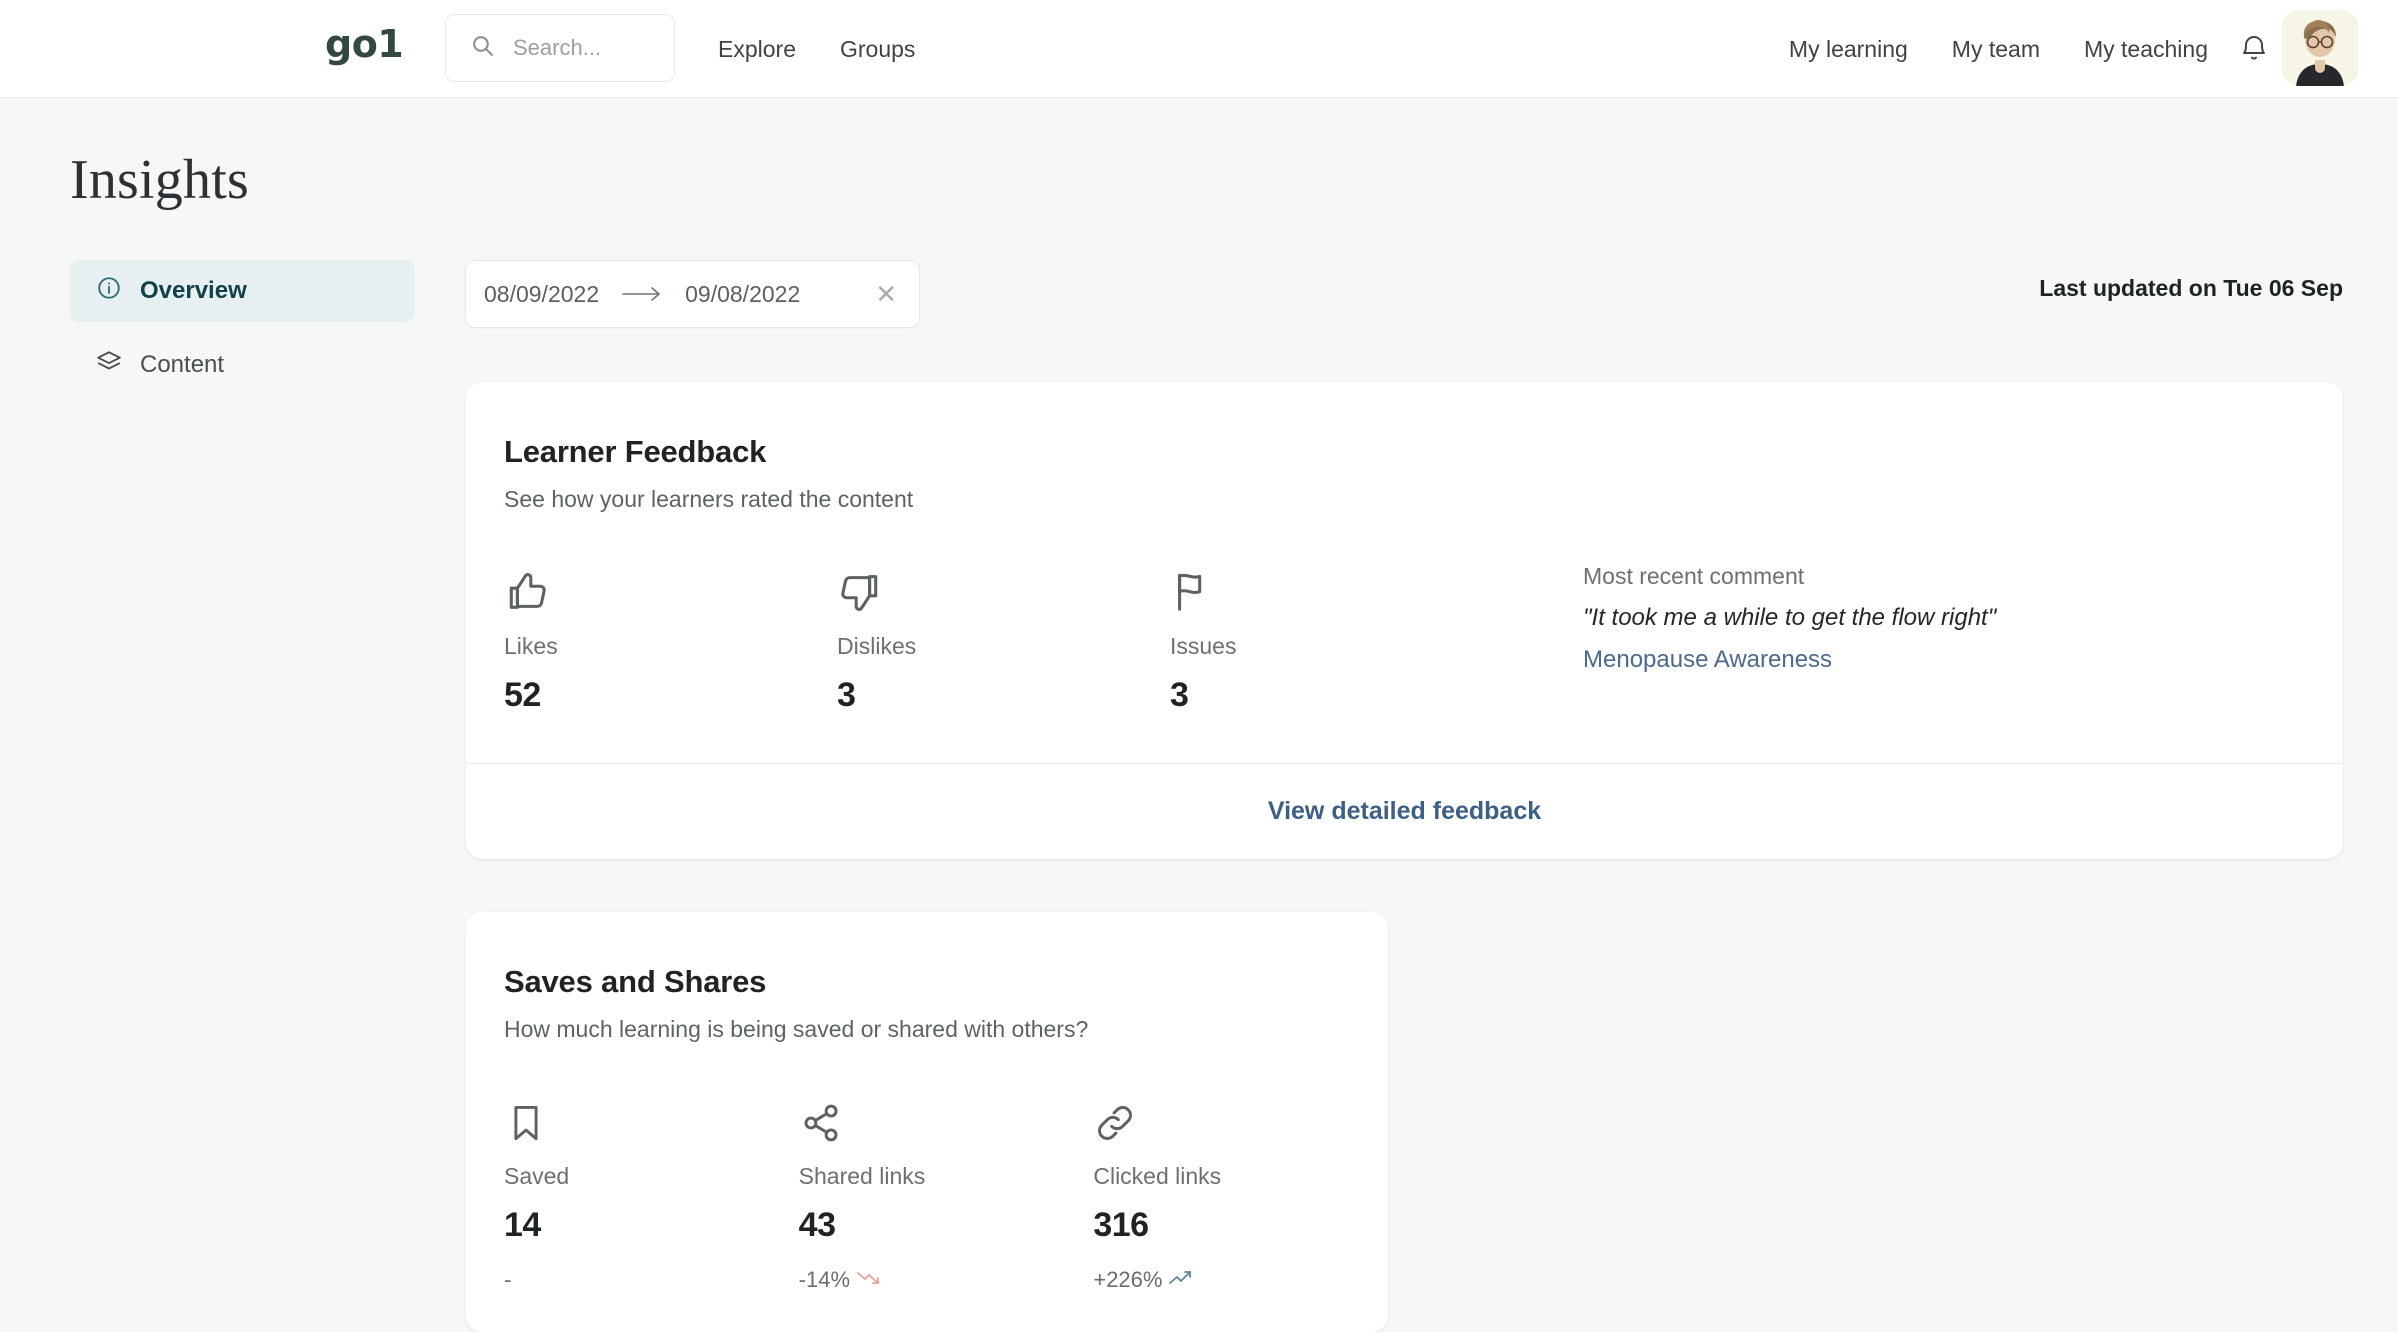 The height and width of the screenshot is (1332, 2398). Describe the element at coordinates (862, 1176) in the screenshot. I see `metric-label: Shared links` at that location.